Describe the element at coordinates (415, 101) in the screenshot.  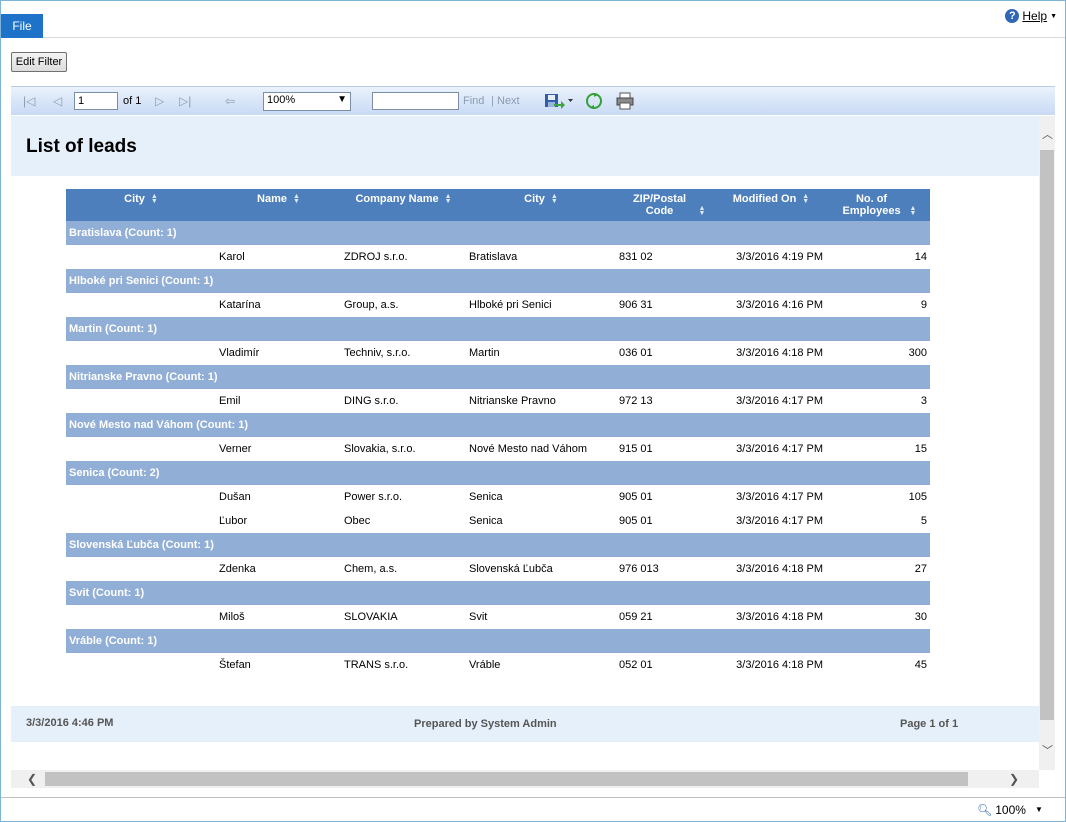
I see `find-input` at that location.